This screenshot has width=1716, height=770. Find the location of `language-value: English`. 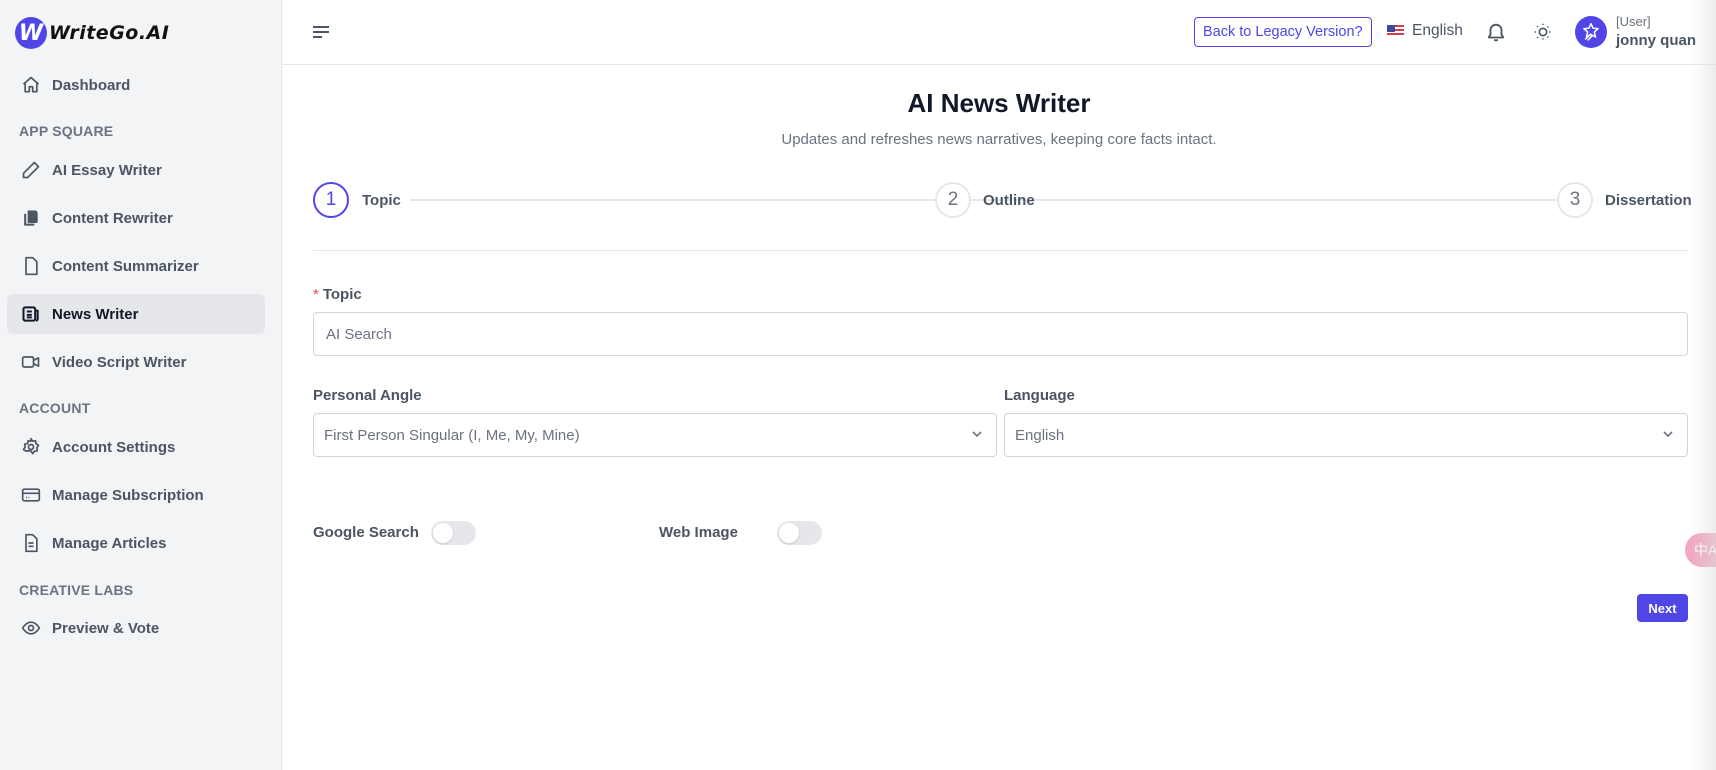

language-value: English is located at coordinates (1040, 435).